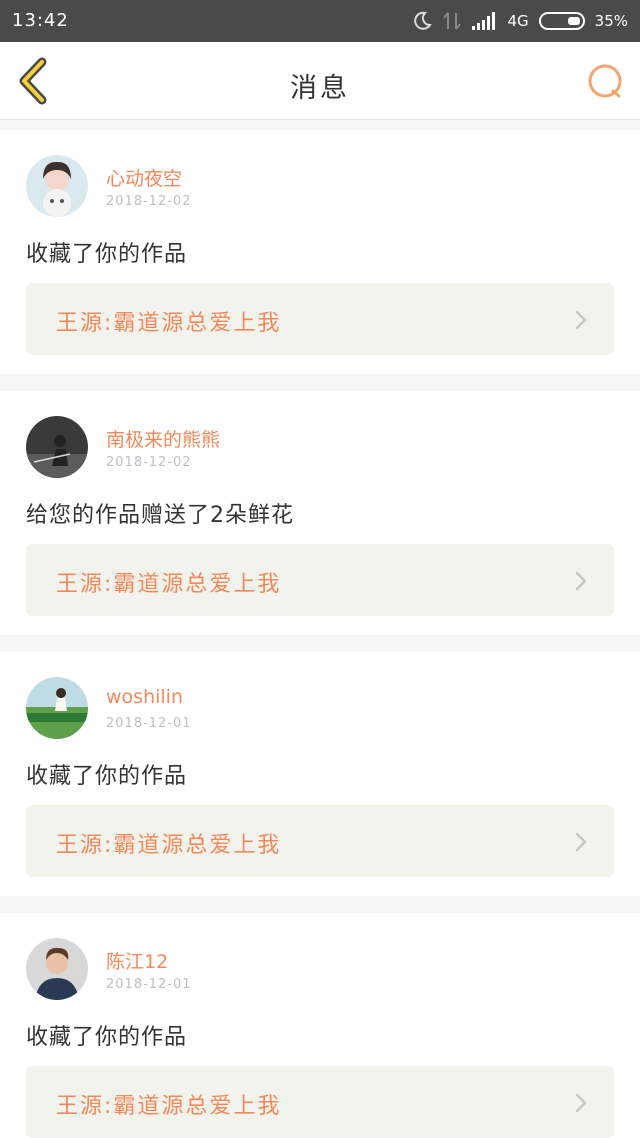 The height and width of the screenshot is (1138, 640). What do you see at coordinates (144, 697) in the screenshot?
I see `username: woshilin` at bounding box center [144, 697].